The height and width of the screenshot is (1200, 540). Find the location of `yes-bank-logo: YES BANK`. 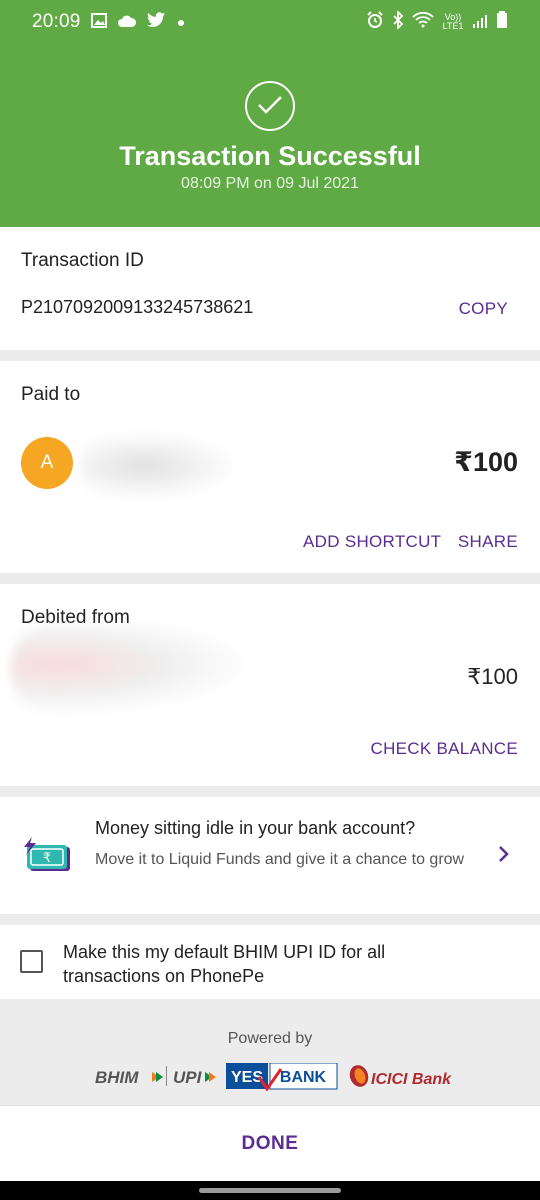

yes-bank-logo: YES BANK is located at coordinates (282, 1077).